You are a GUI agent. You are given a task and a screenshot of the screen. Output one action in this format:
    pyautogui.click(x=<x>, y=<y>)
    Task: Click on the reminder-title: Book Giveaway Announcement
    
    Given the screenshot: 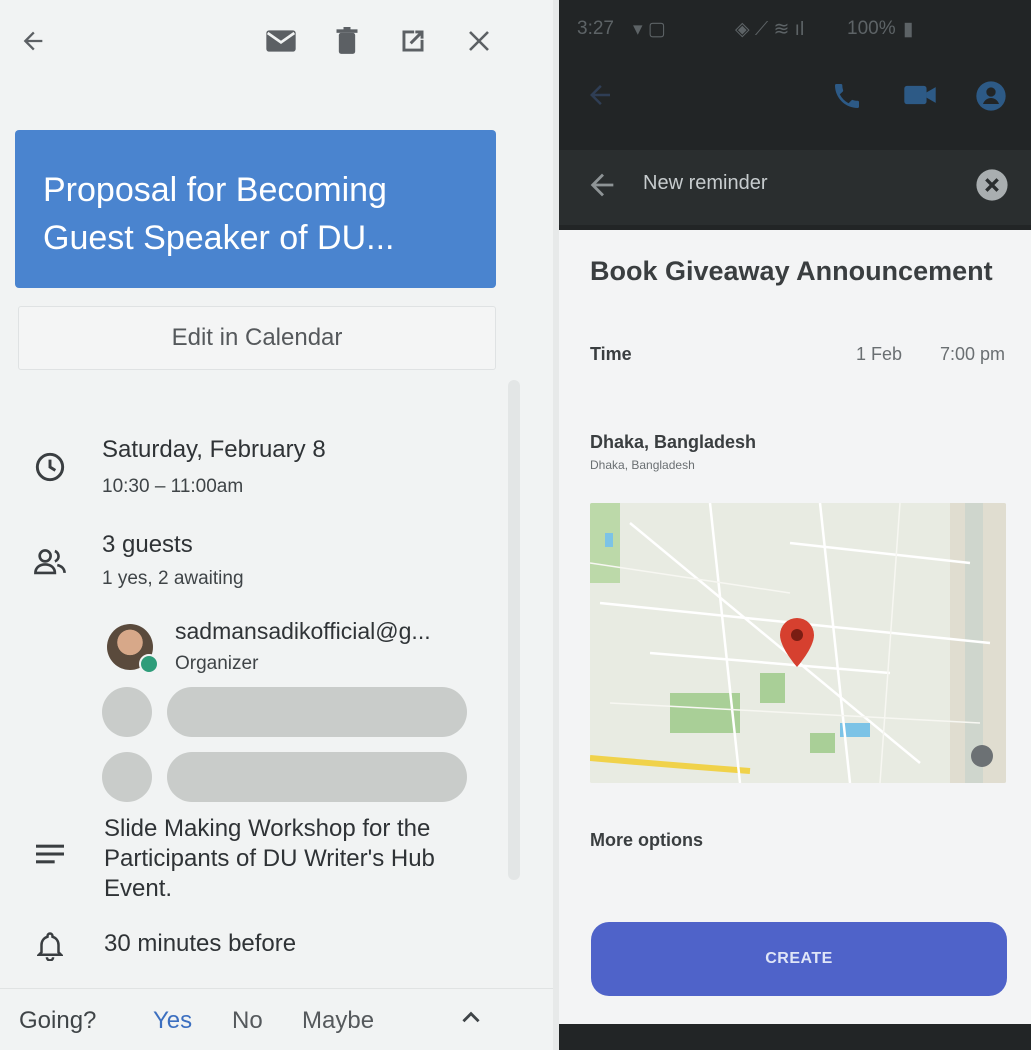 What is the action you would take?
    pyautogui.click(x=791, y=271)
    